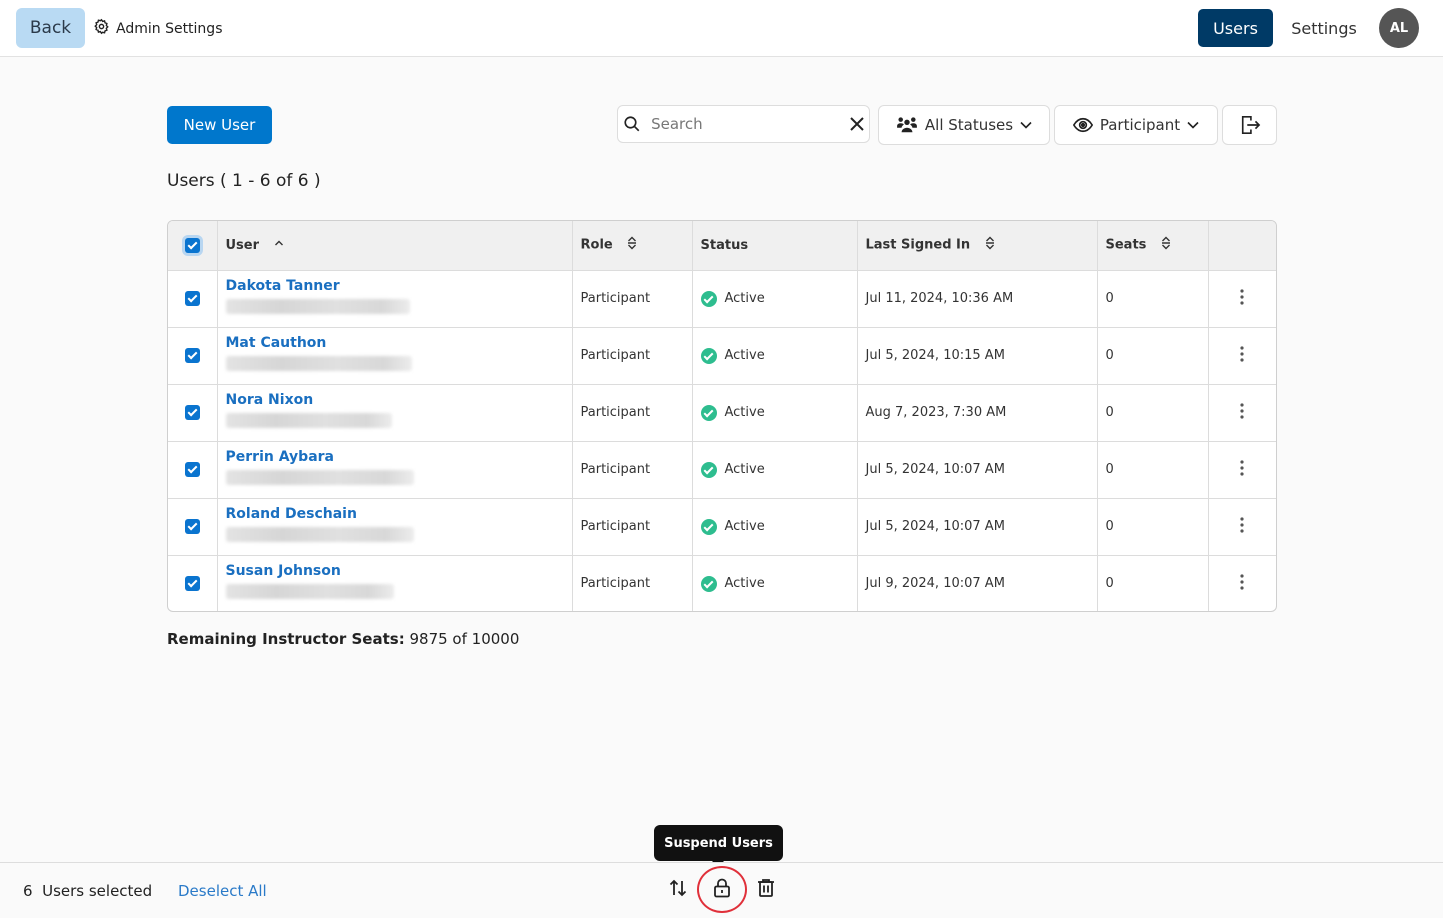 This screenshot has height=918, width=1443. I want to click on search-icon, so click(631, 124).